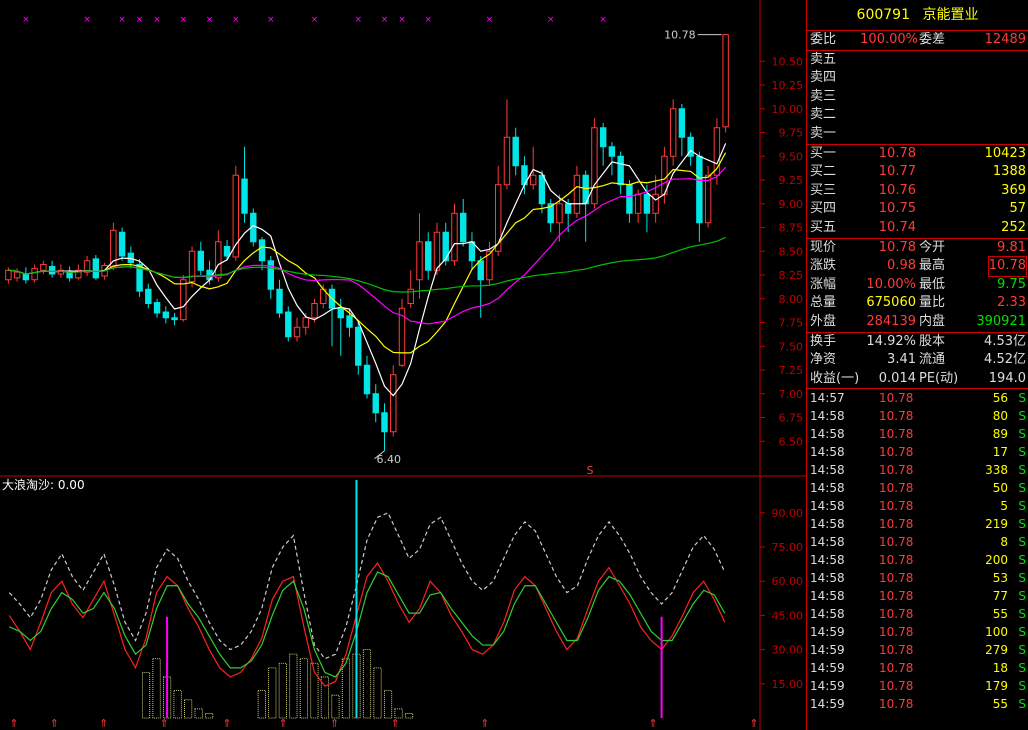 The height and width of the screenshot is (730, 1028). Describe the element at coordinates (823, 247) in the screenshot. I see `quote-label: 现价` at that location.